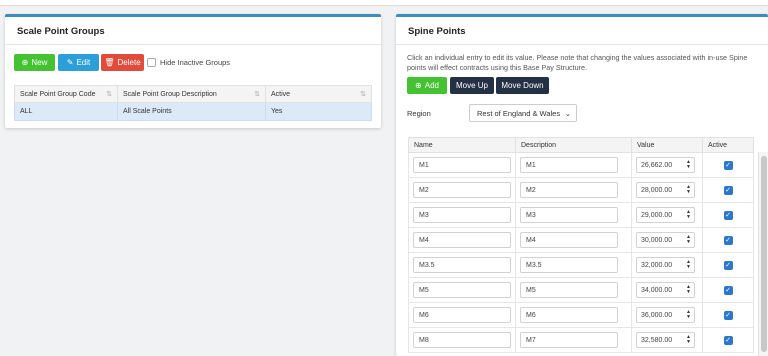 This screenshot has height=356, width=768. I want to click on move-down-button: Move Down, so click(522, 85).